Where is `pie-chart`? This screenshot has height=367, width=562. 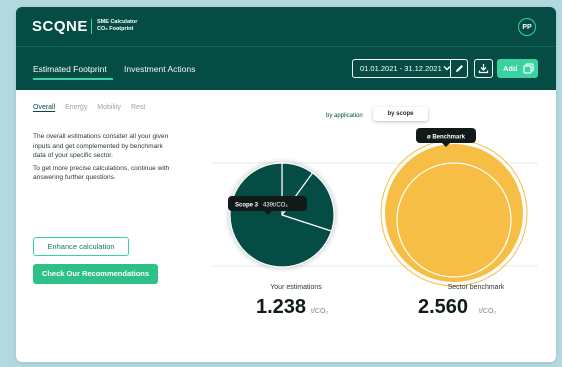
pie-chart is located at coordinates (282, 215).